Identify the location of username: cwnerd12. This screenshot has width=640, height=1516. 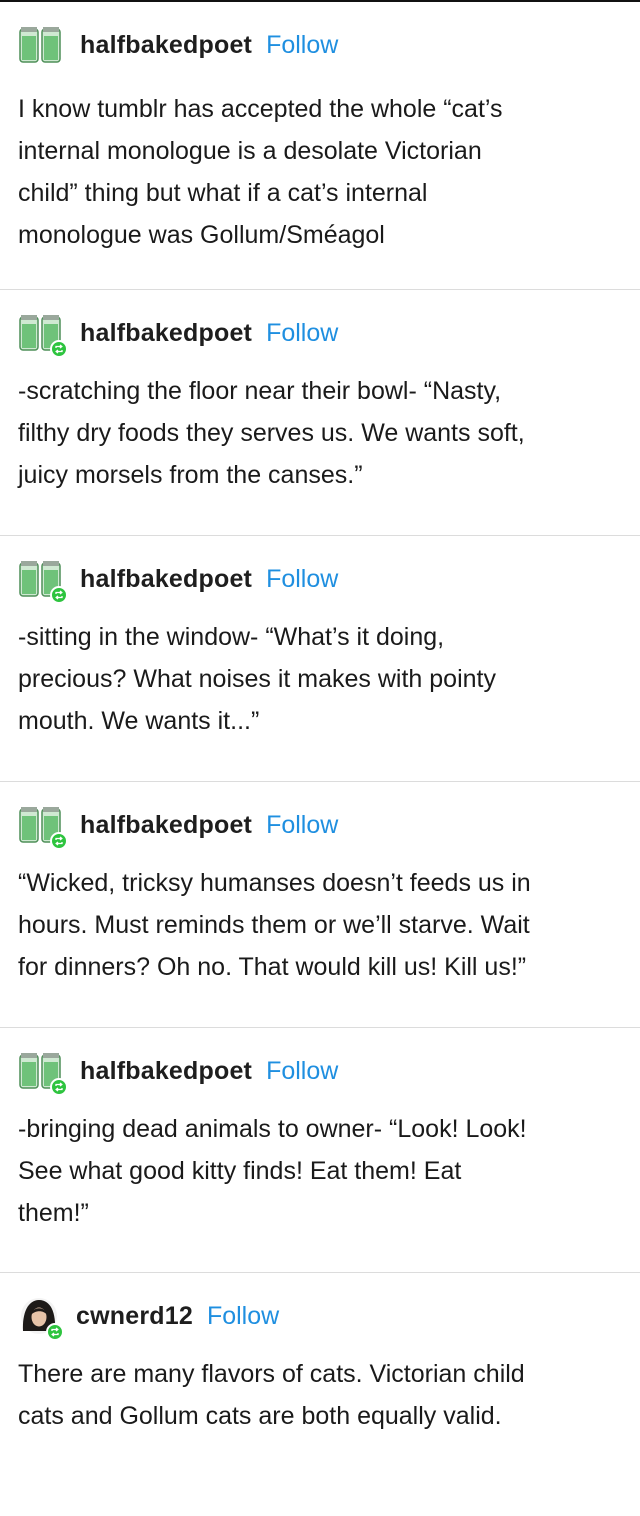
(134, 1316).